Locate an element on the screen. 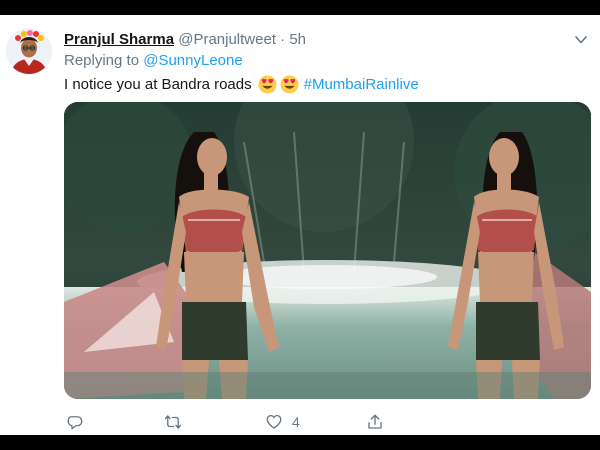 This screenshot has height=450, width=600. tweet-timestamp: 5h is located at coordinates (297, 39).